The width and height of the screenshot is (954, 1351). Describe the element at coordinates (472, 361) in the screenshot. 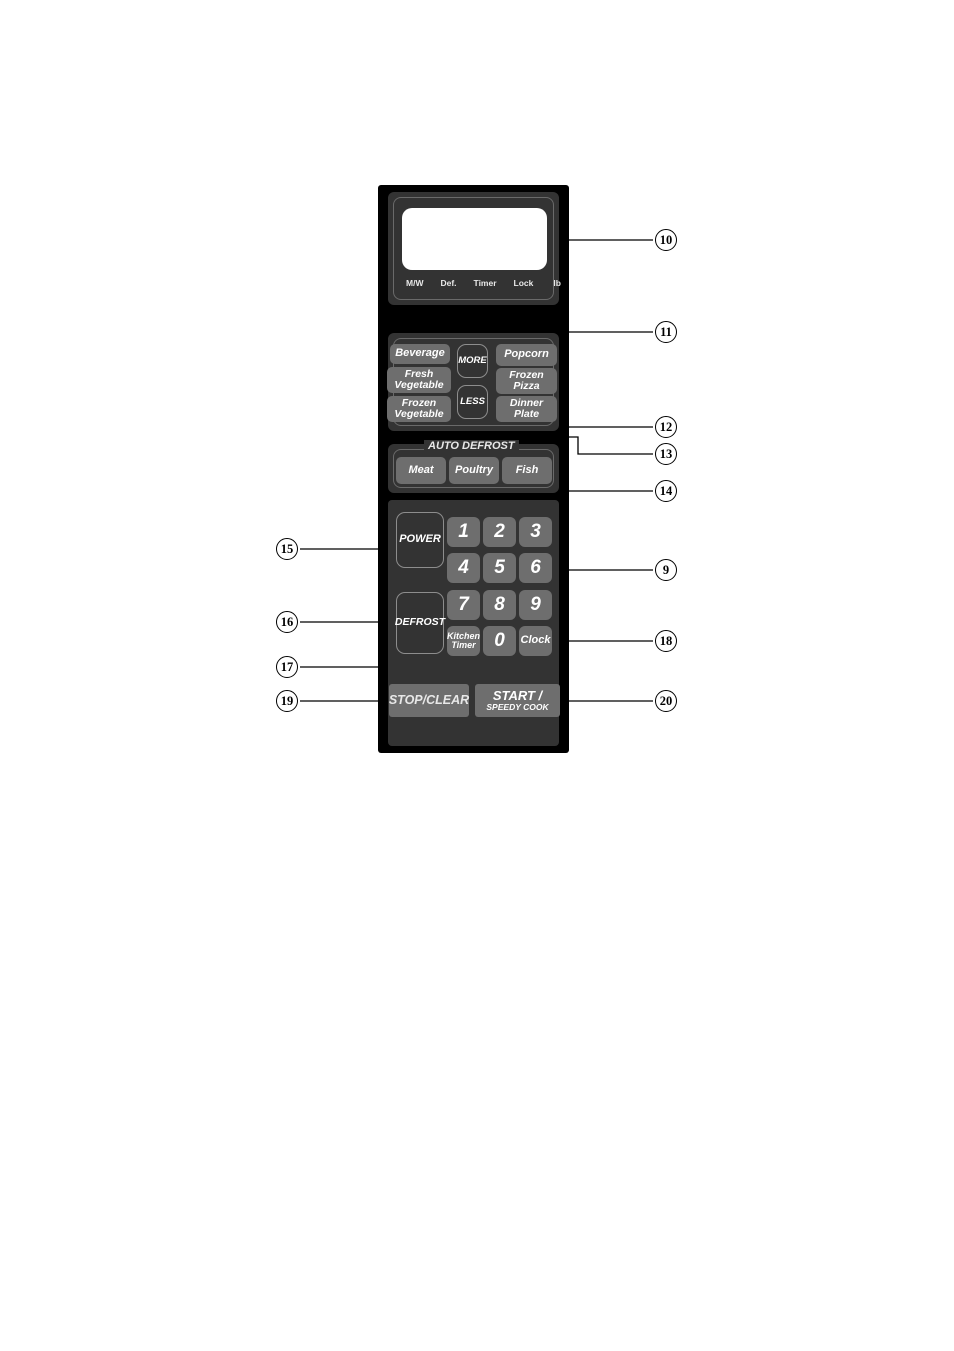

I see `more-button: MORE` at that location.